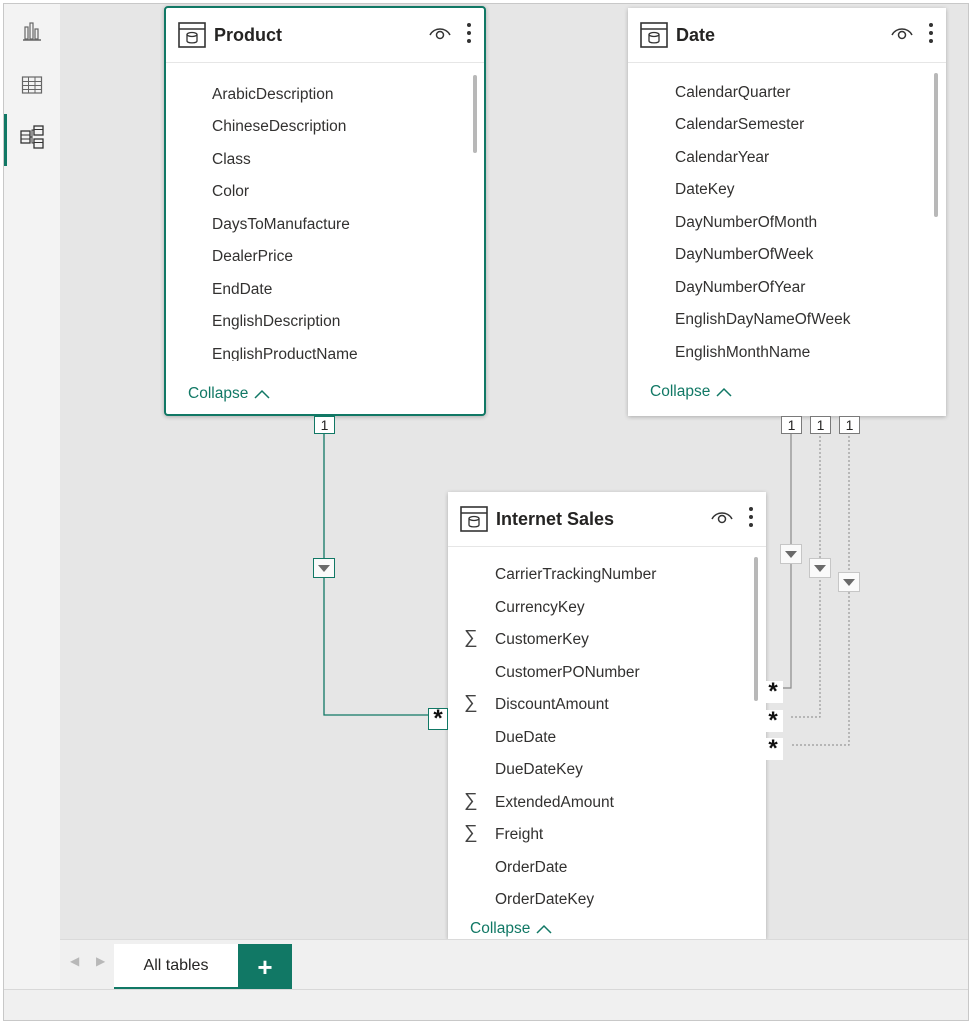  What do you see at coordinates (722, 158) in the screenshot?
I see `field-item: CalendarYear` at bounding box center [722, 158].